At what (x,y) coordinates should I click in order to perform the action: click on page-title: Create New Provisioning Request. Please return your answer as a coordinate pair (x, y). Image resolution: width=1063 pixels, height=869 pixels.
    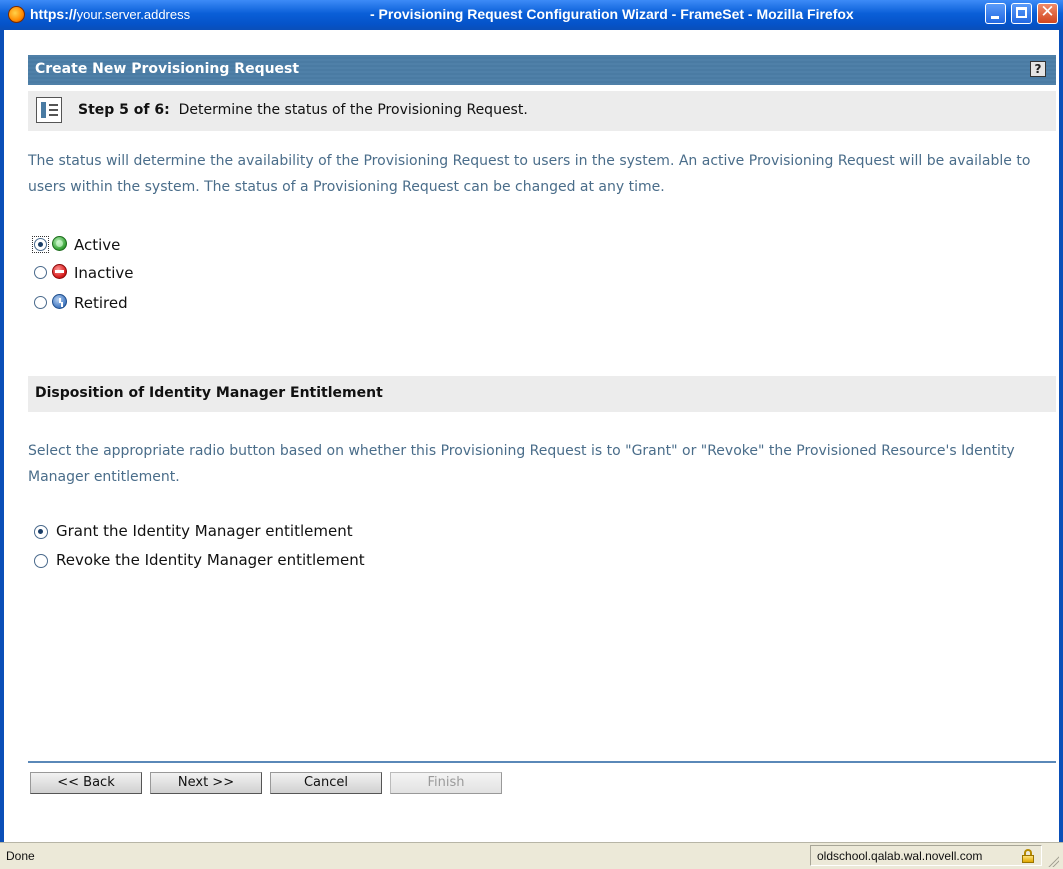
    Looking at the image, I should click on (167, 69).